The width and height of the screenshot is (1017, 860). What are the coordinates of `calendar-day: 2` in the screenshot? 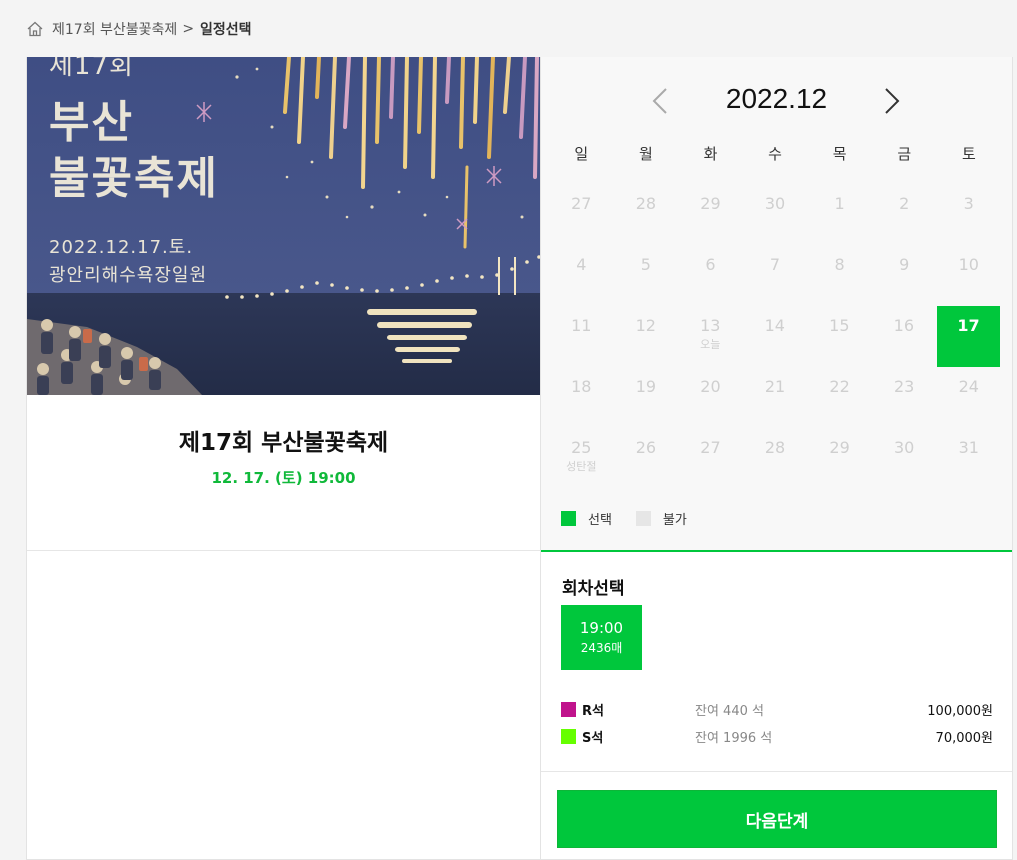 It's located at (904, 214).